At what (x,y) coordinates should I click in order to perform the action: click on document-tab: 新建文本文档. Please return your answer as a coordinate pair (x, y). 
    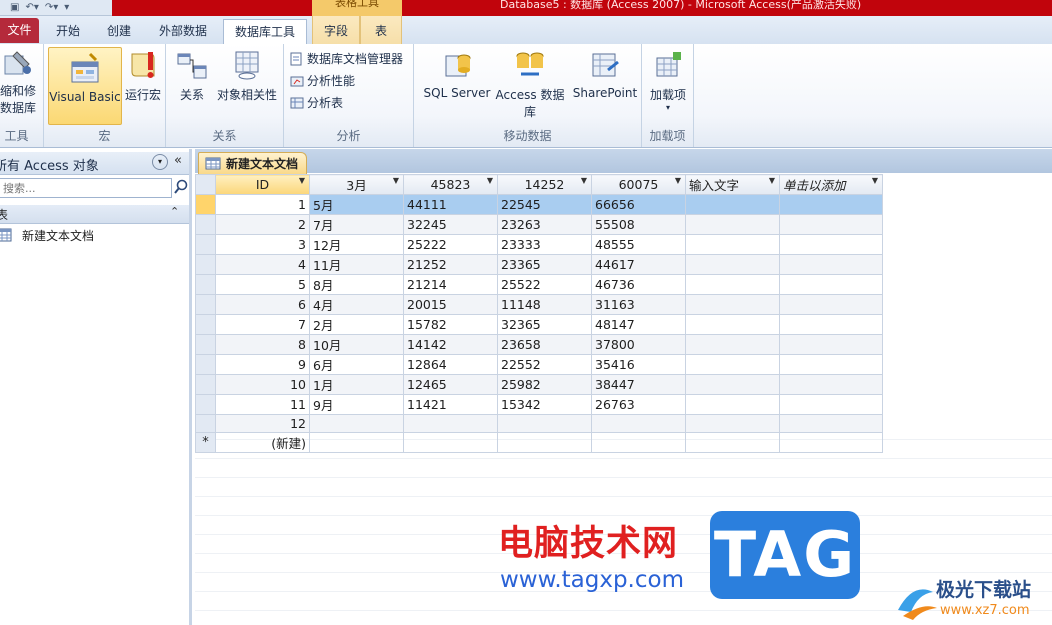
    Looking at the image, I should click on (253, 163).